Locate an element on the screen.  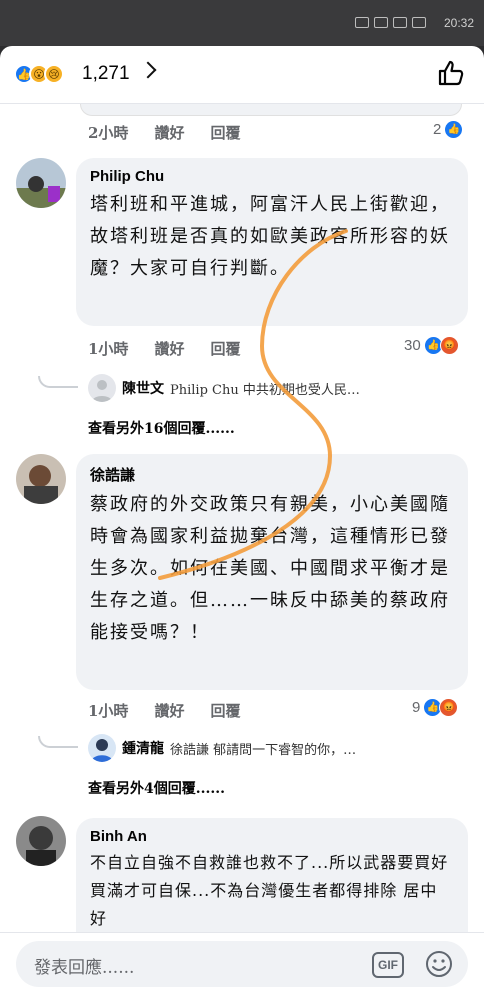
reaction-number: 30 is located at coordinates (412, 345).